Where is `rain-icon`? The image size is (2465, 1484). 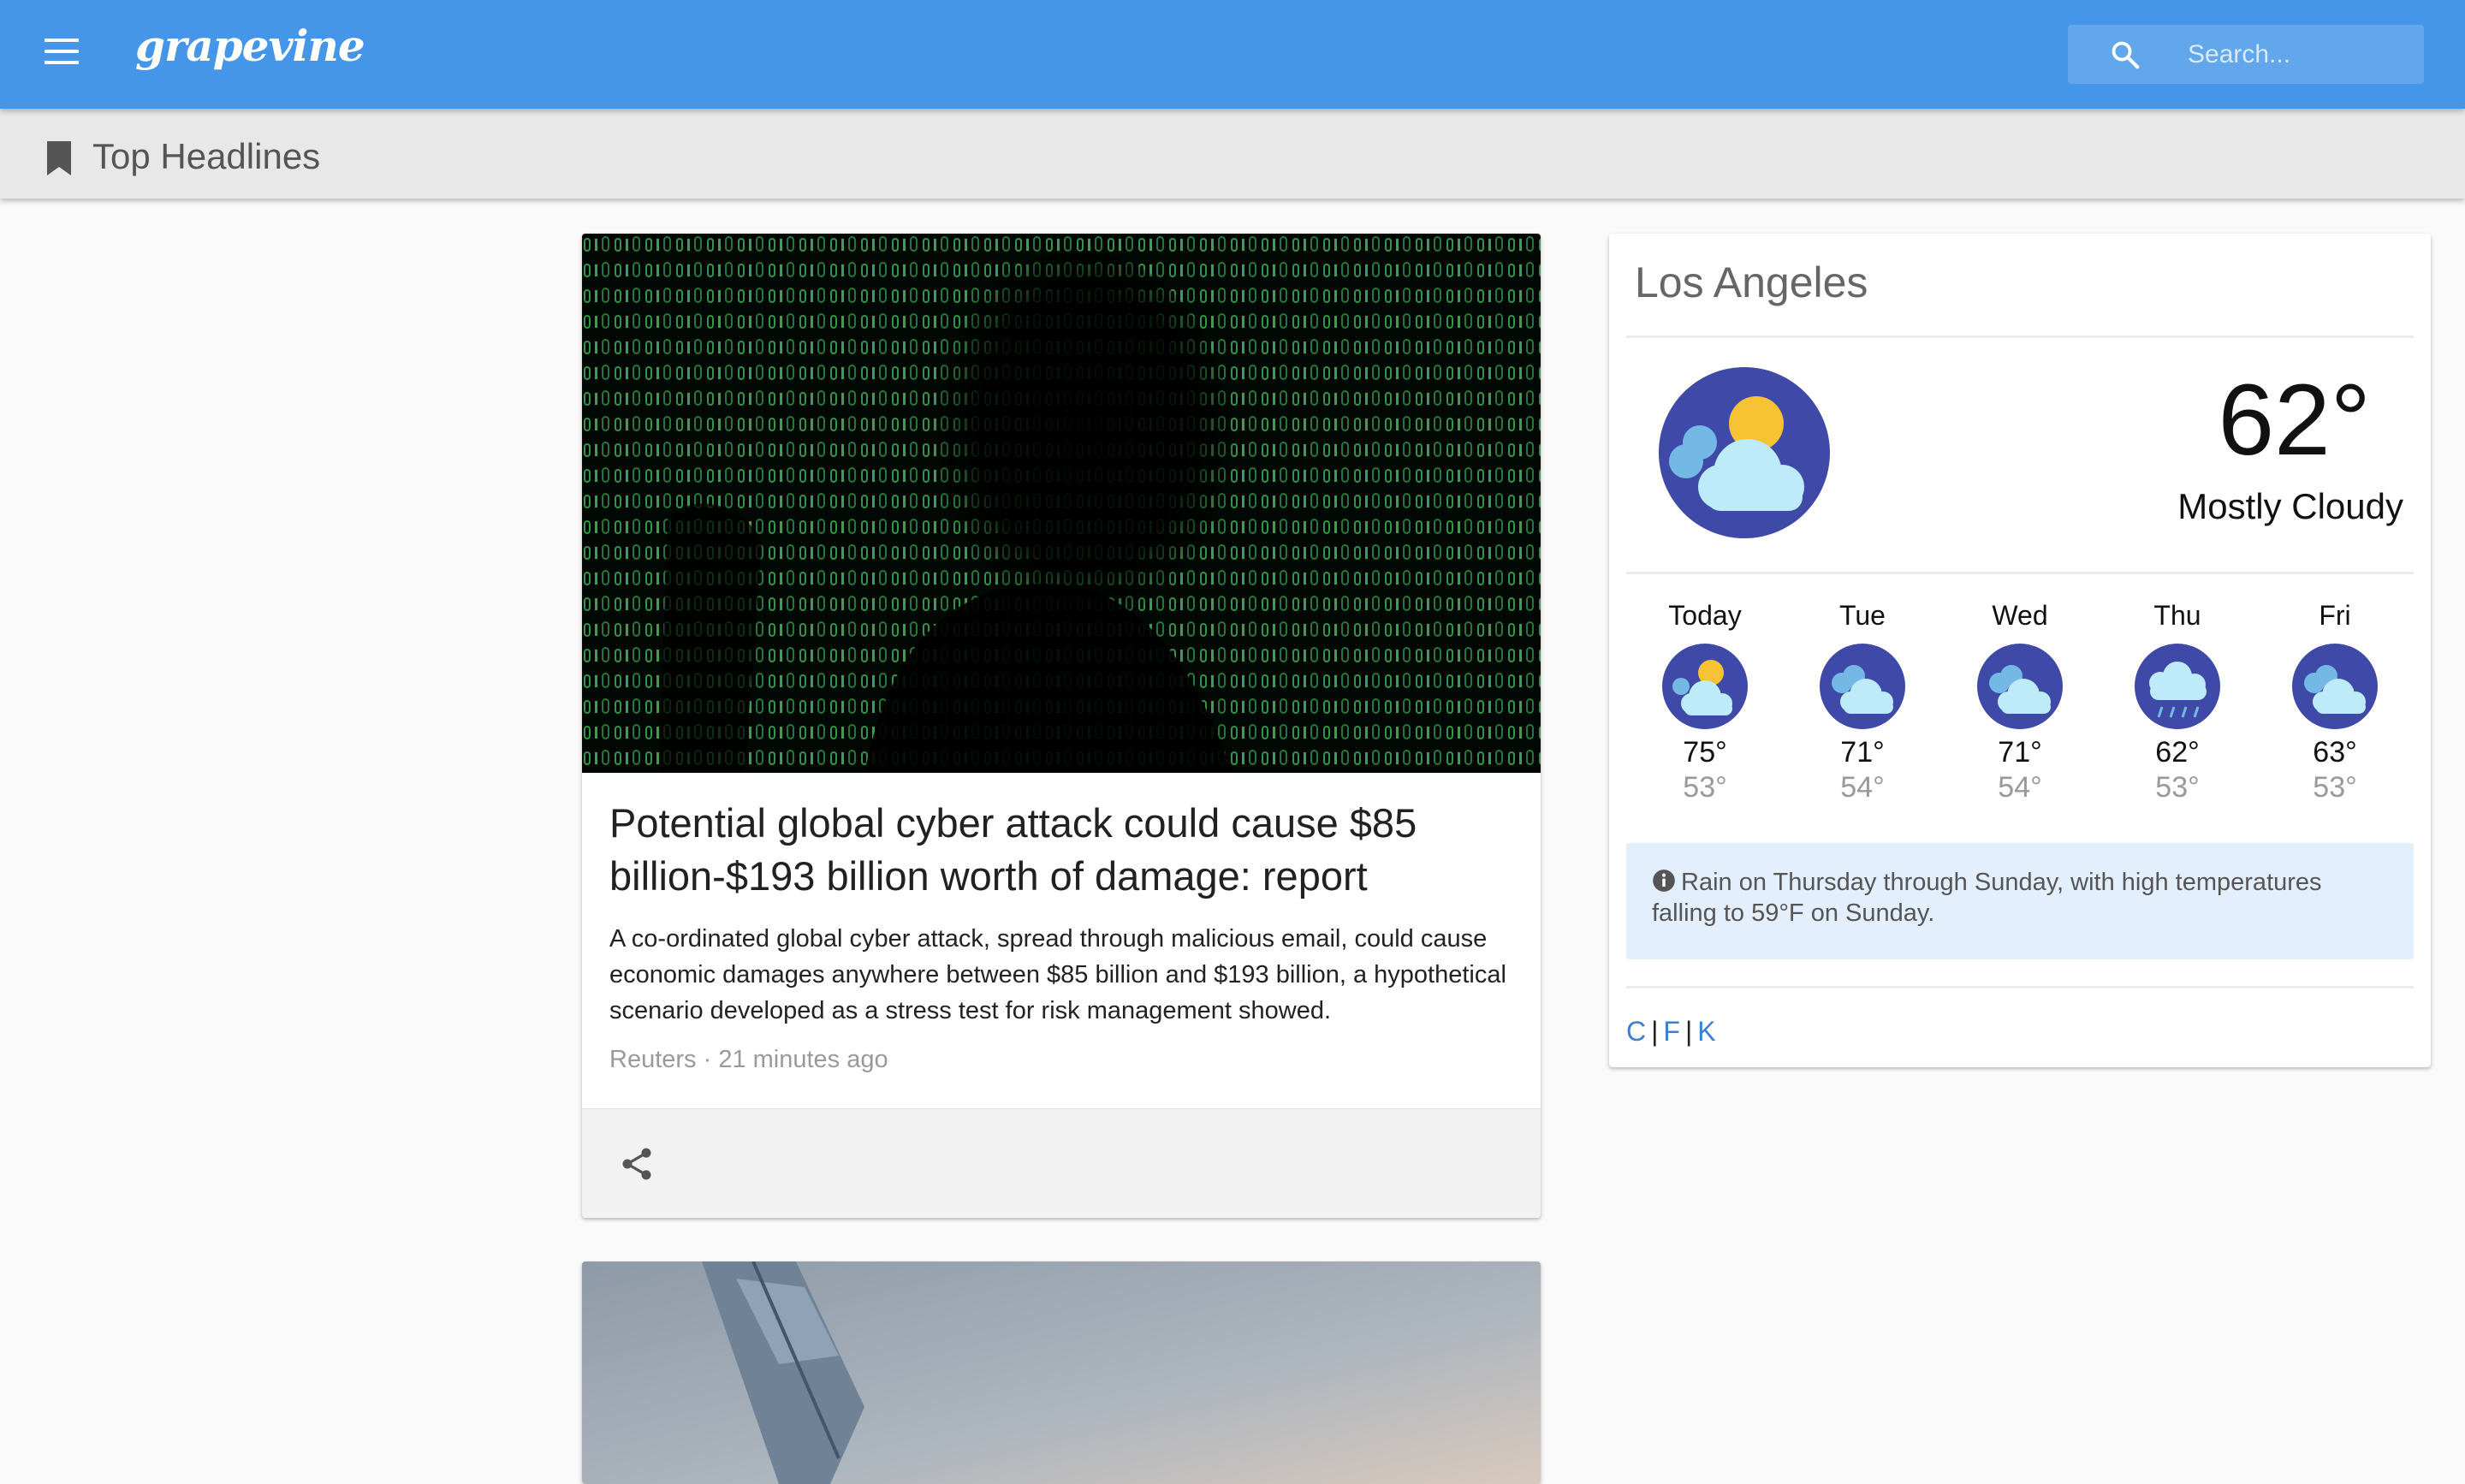 rain-icon is located at coordinates (2177, 687).